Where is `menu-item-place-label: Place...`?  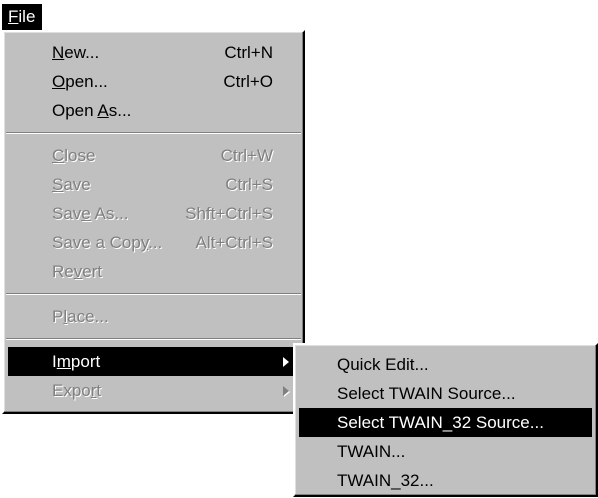 menu-item-place-label: Place... is located at coordinates (80, 316).